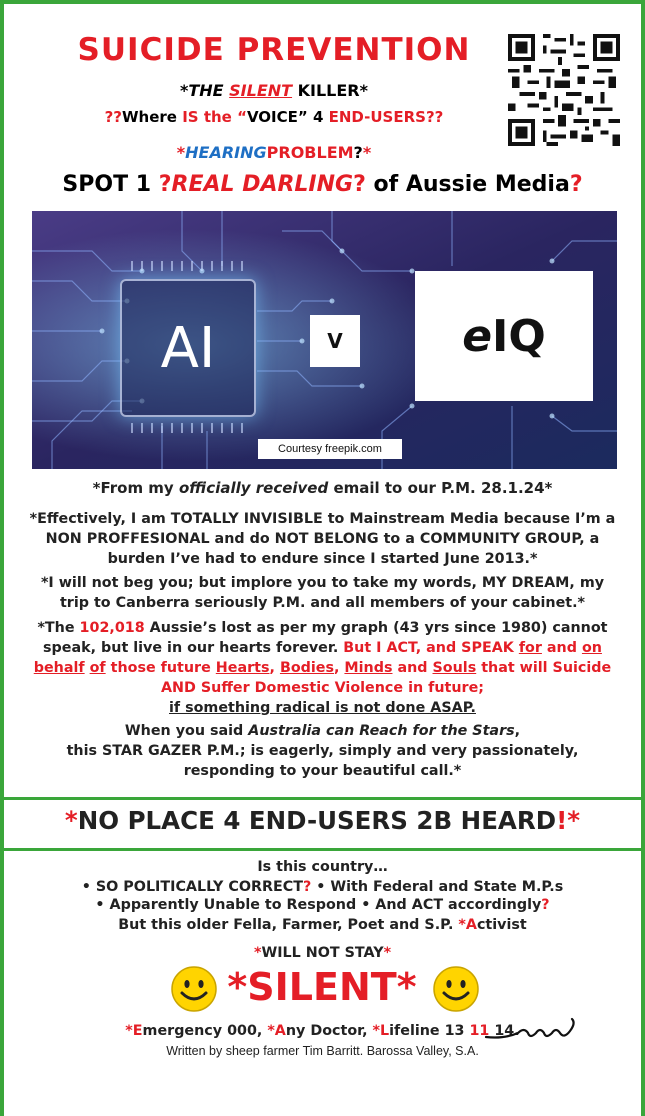  What do you see at coordinates (519, 336) in the screenshot?
I see `eiq-iq: IQ` at bounding box center [519, 336].